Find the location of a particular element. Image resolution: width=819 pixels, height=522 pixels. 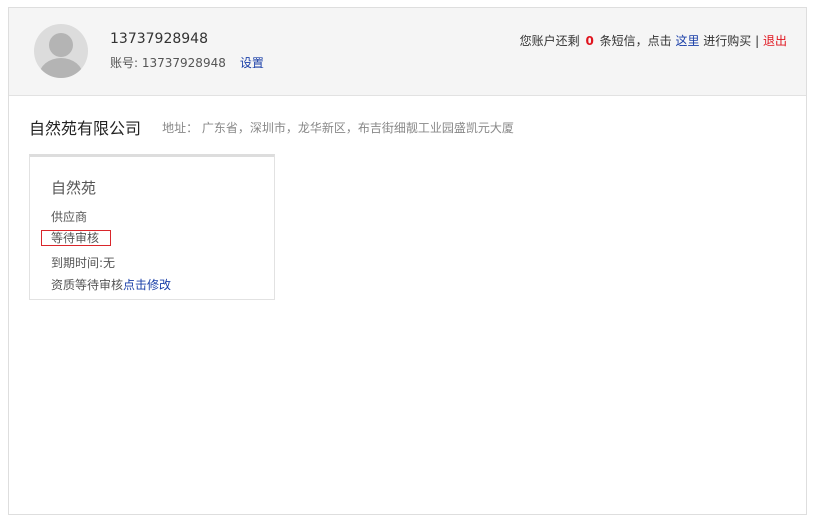

expire-info: 到期时间:无 is located at coordinates (83, 263).